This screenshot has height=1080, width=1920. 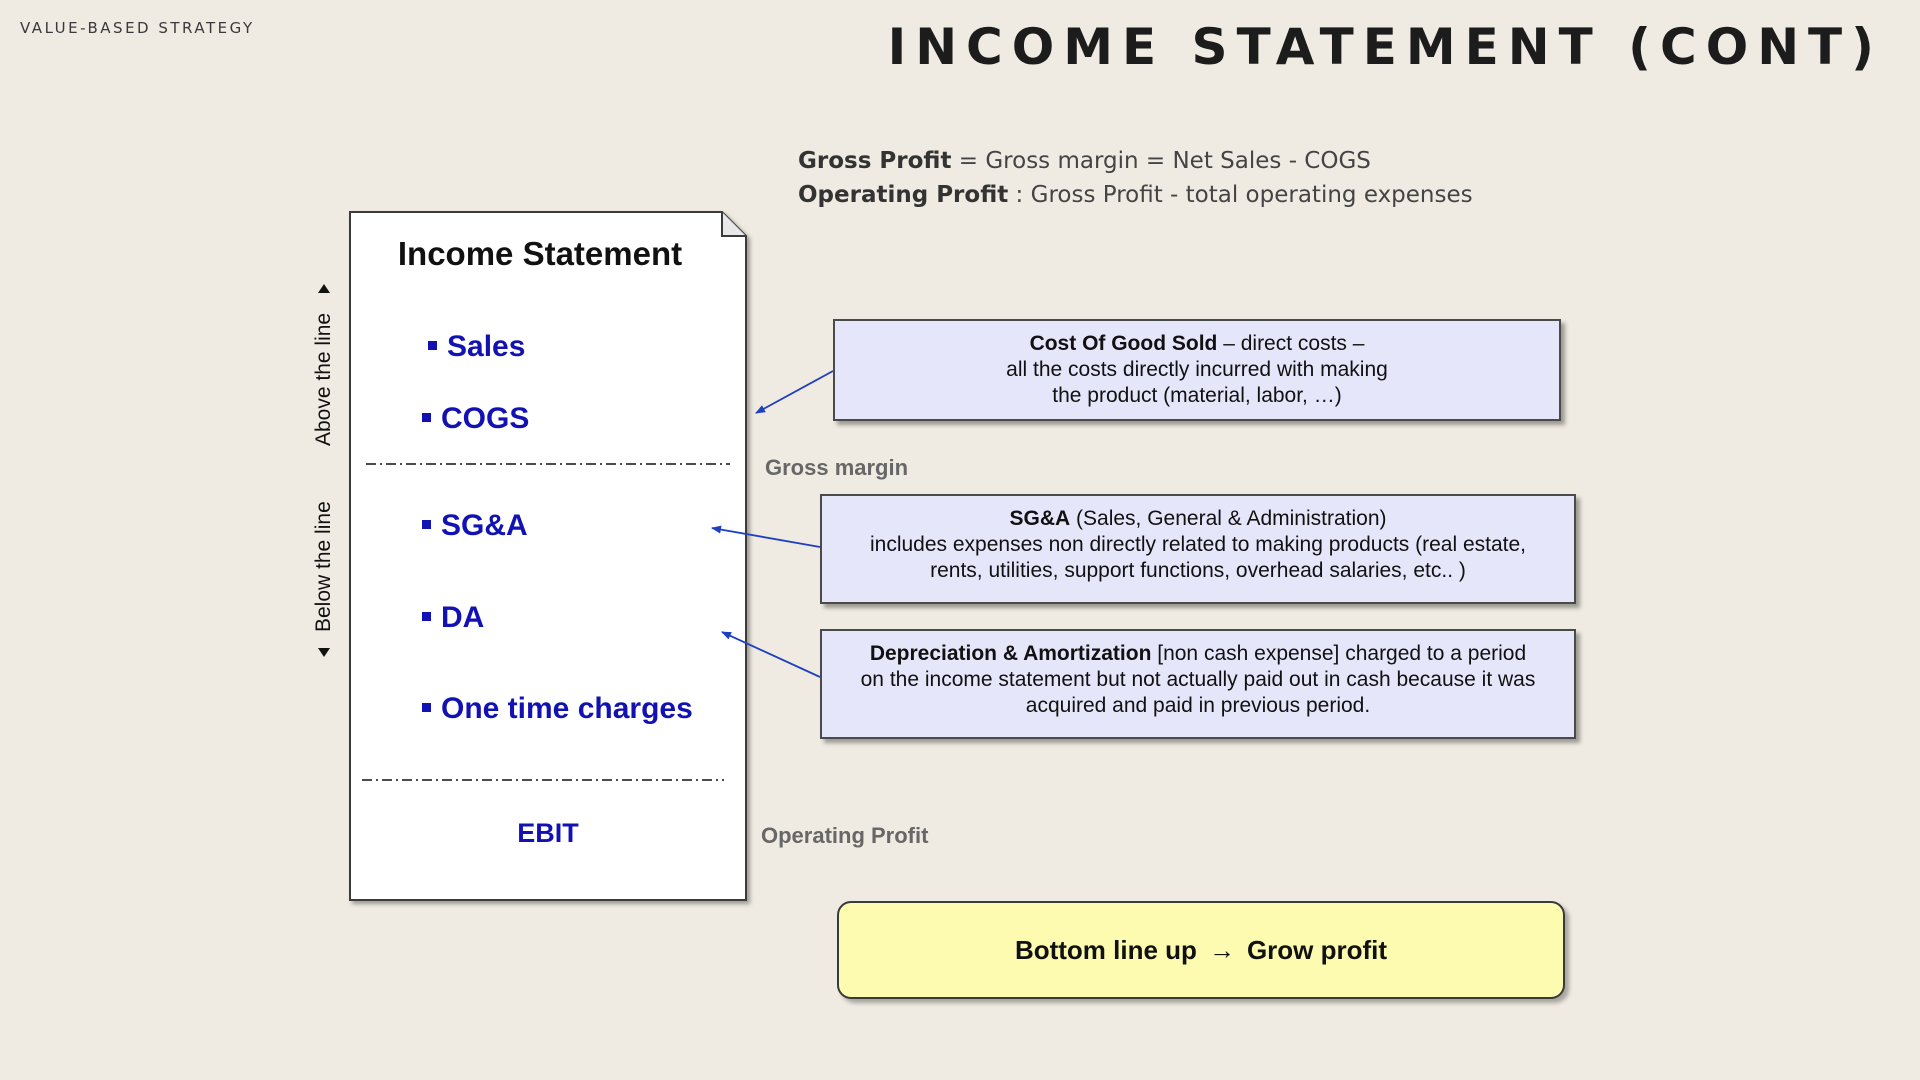 What do you see at coordinates (576, 481) in the screenshot?
I see `connector-overlay` at bounding box center [576, 481].